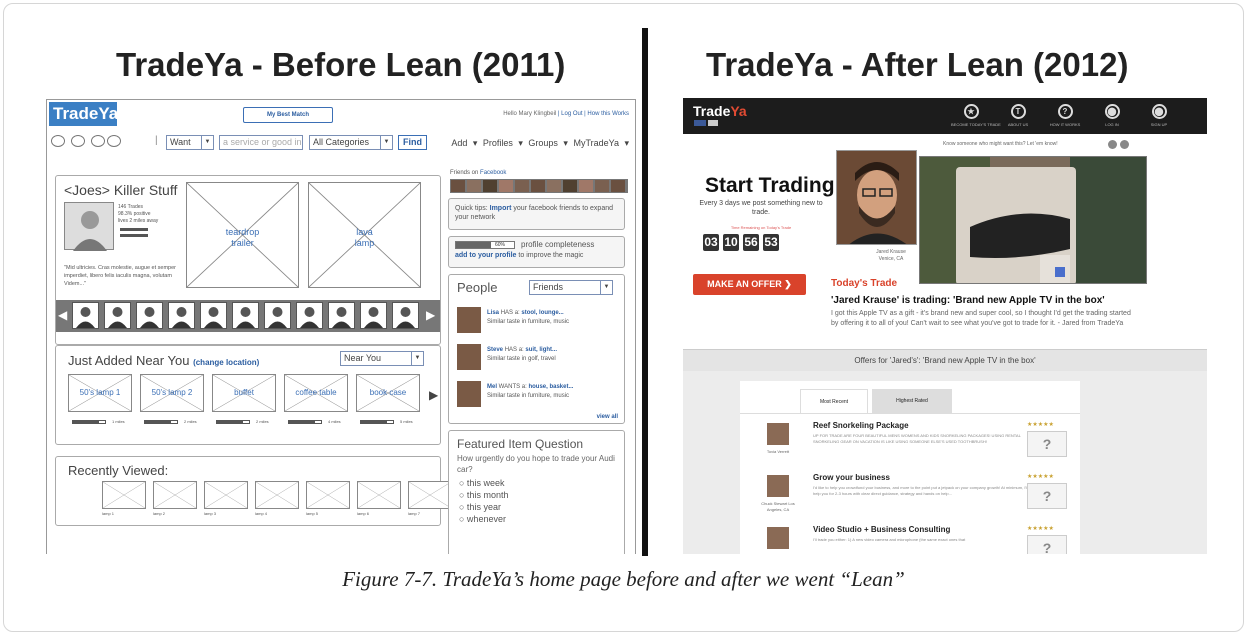 The height and width of the screenshot is (635, 1247). I want to click on nav-item: ★ BECOME TODAY'S TRADE, so click(976, 115).